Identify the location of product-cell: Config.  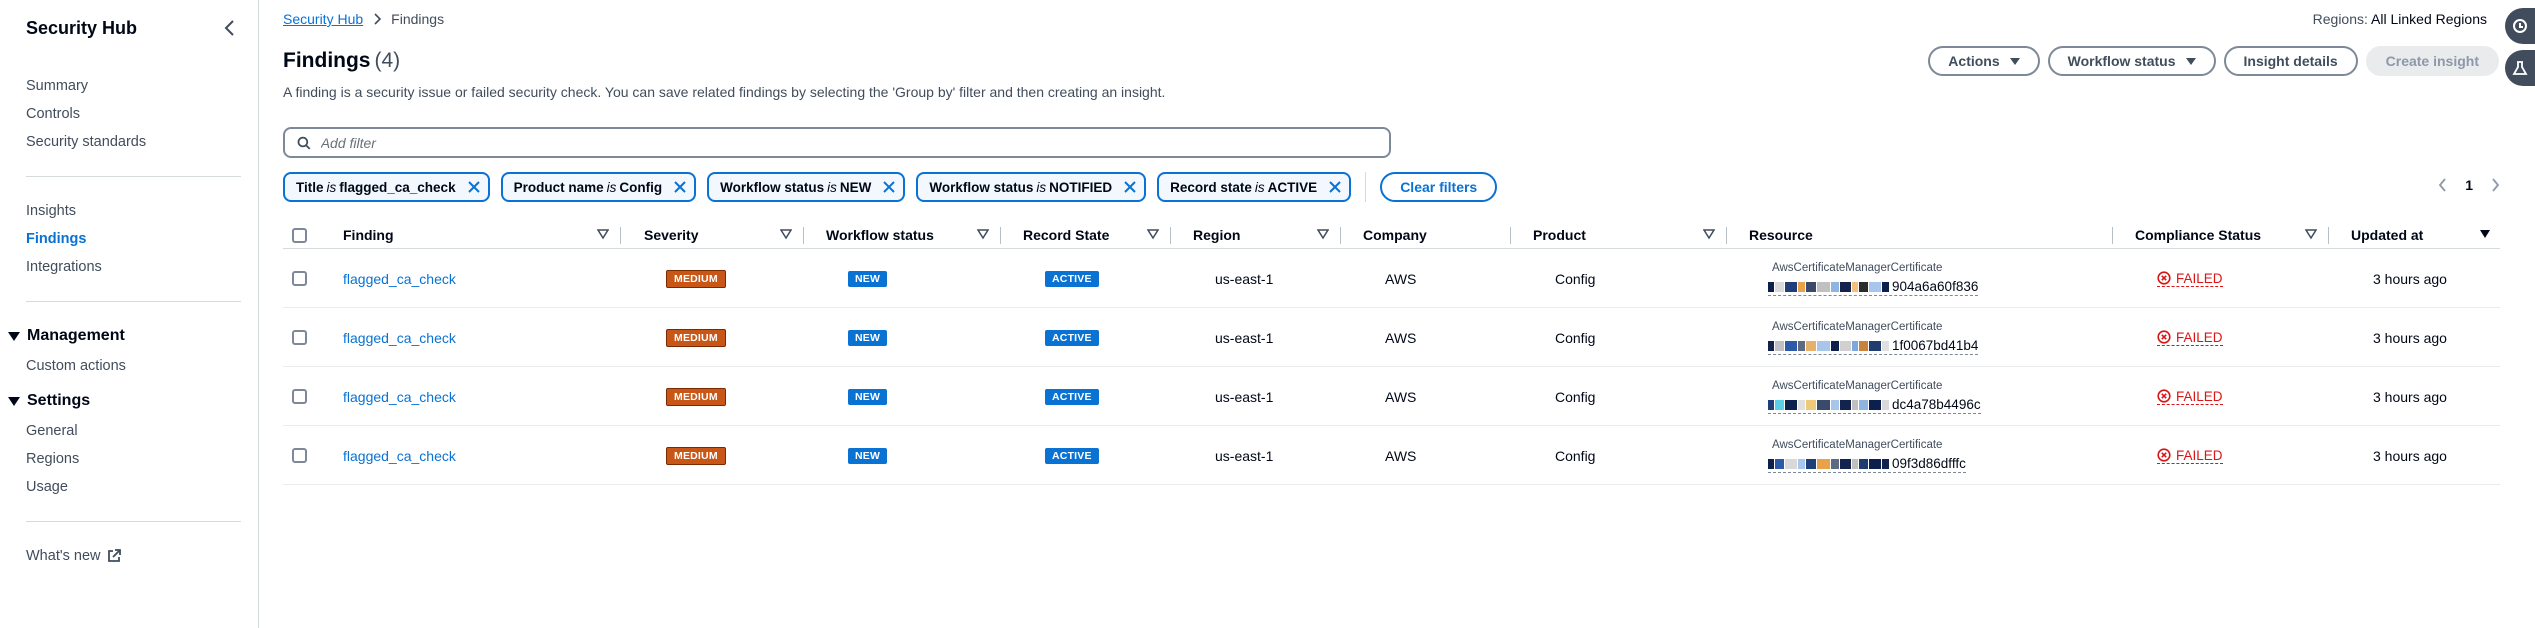
(1575, 455).